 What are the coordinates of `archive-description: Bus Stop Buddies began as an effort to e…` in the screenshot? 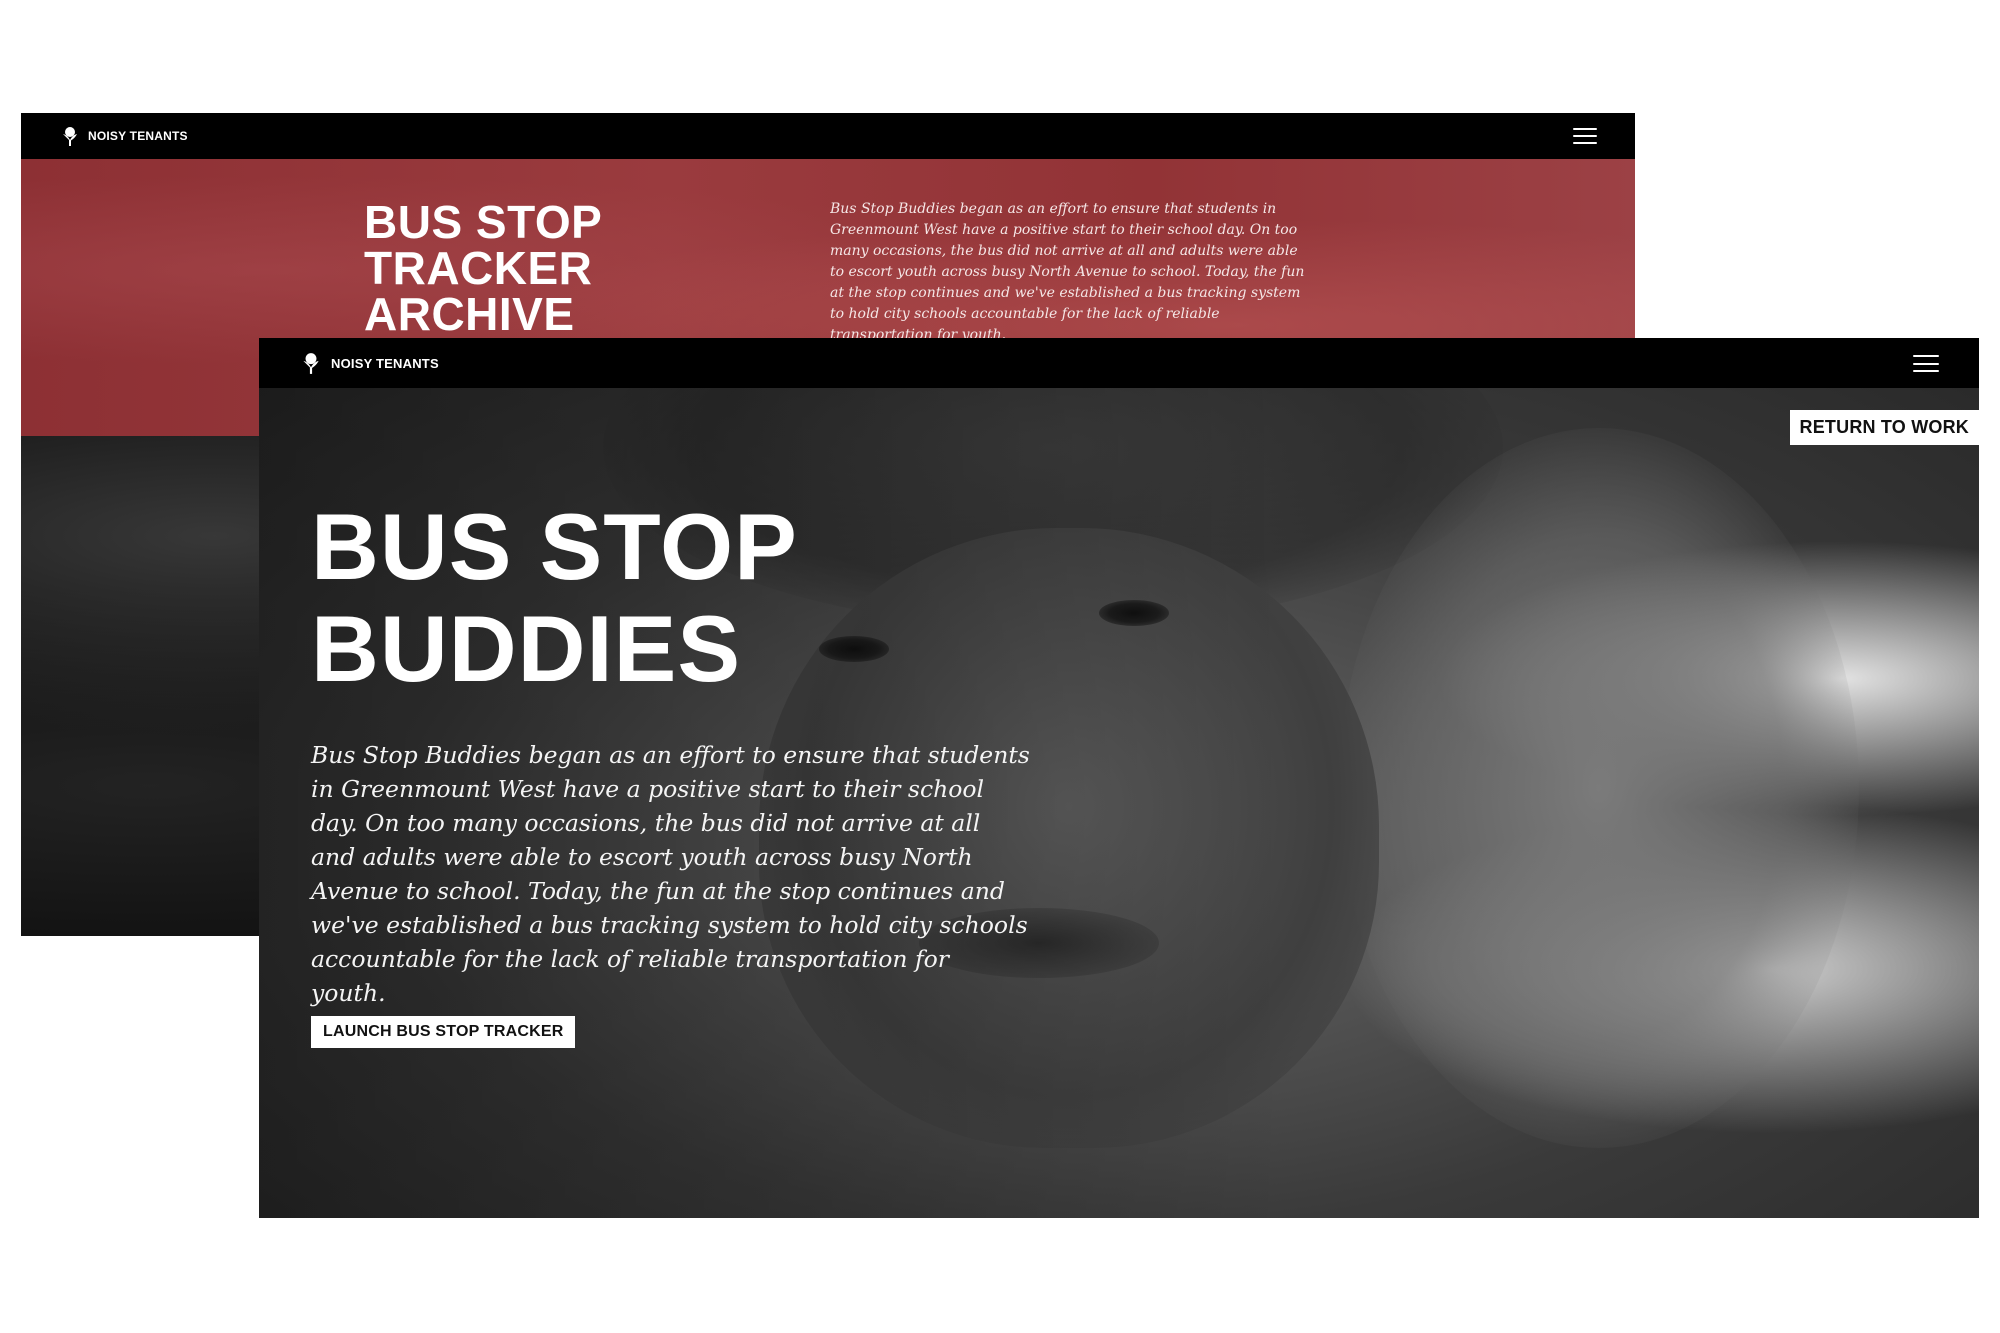 It's located at (1067, 272).